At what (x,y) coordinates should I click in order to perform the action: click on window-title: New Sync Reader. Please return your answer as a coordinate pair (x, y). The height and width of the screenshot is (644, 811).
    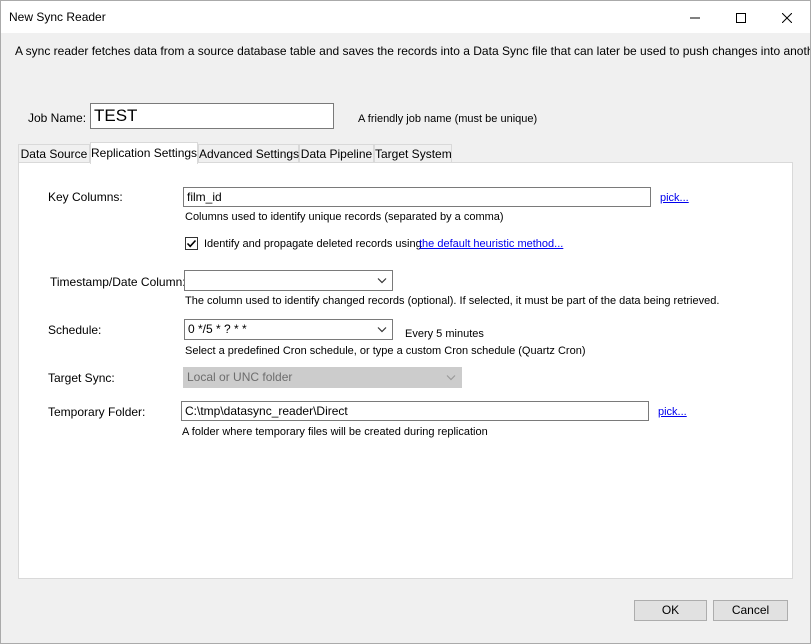
    Looking at the image, I should click on (57, 17).